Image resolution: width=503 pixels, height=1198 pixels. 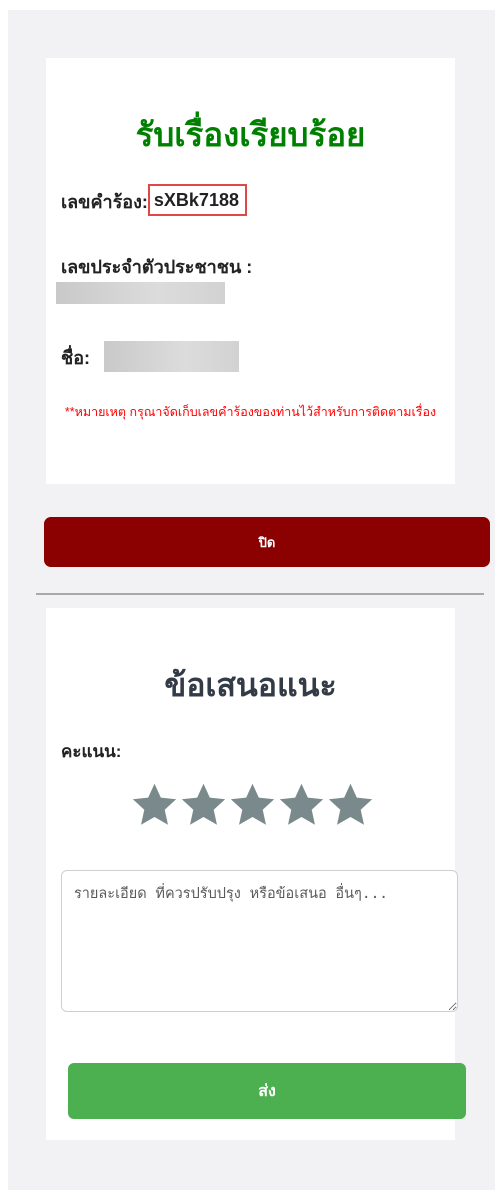 I want to click on close-button: ปิด, so click(x=267, y=542).